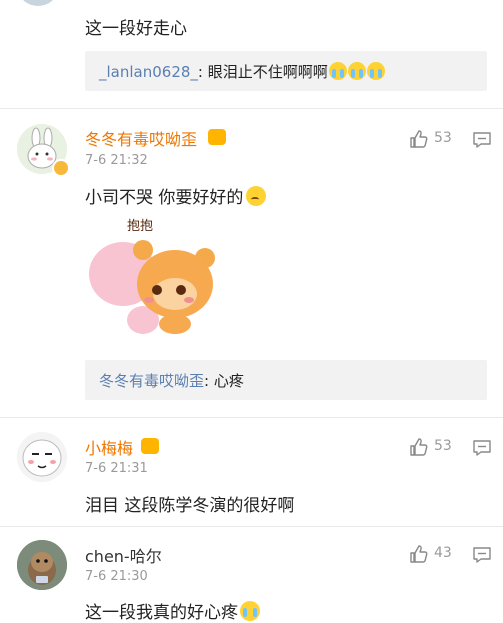 This screenshot has width=503, height=623. Describe the element at coordinates (150, 277) in the screenshot. I see `sticker-image: 抱抱` at that location.